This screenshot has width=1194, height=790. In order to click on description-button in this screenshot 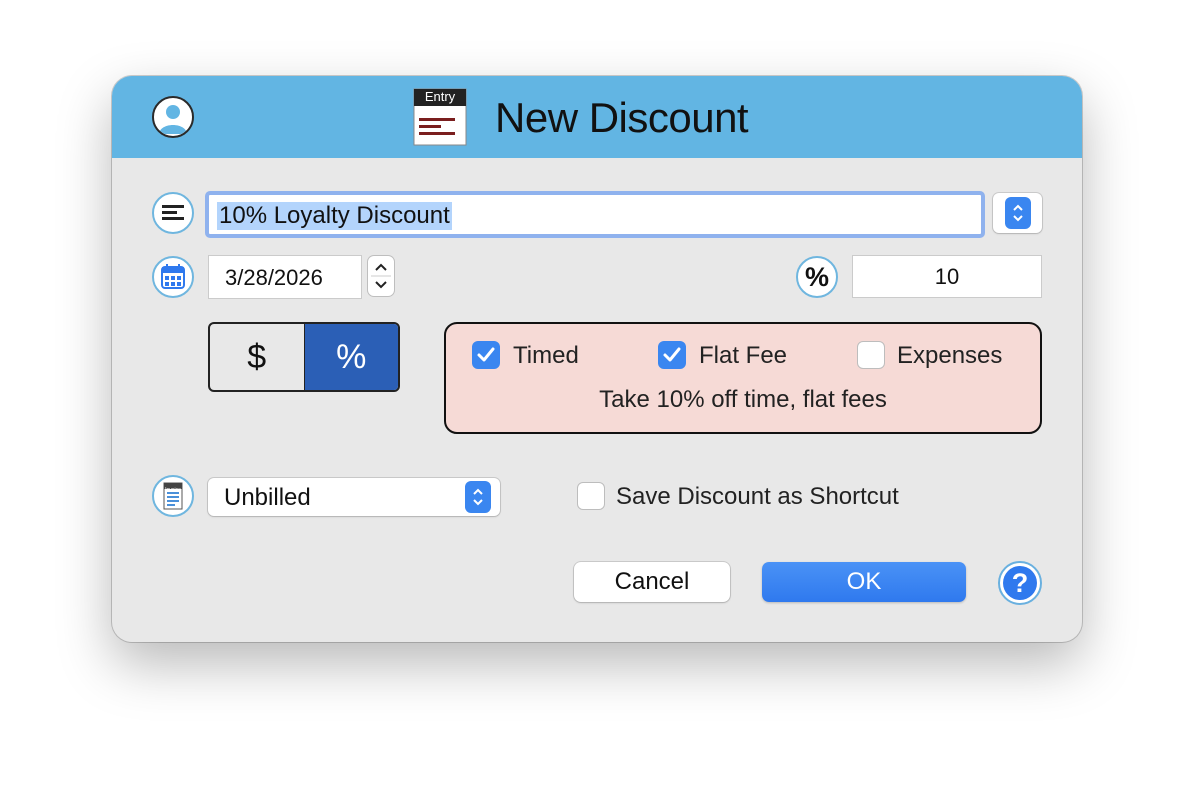, I will do `click(173, 213)`.